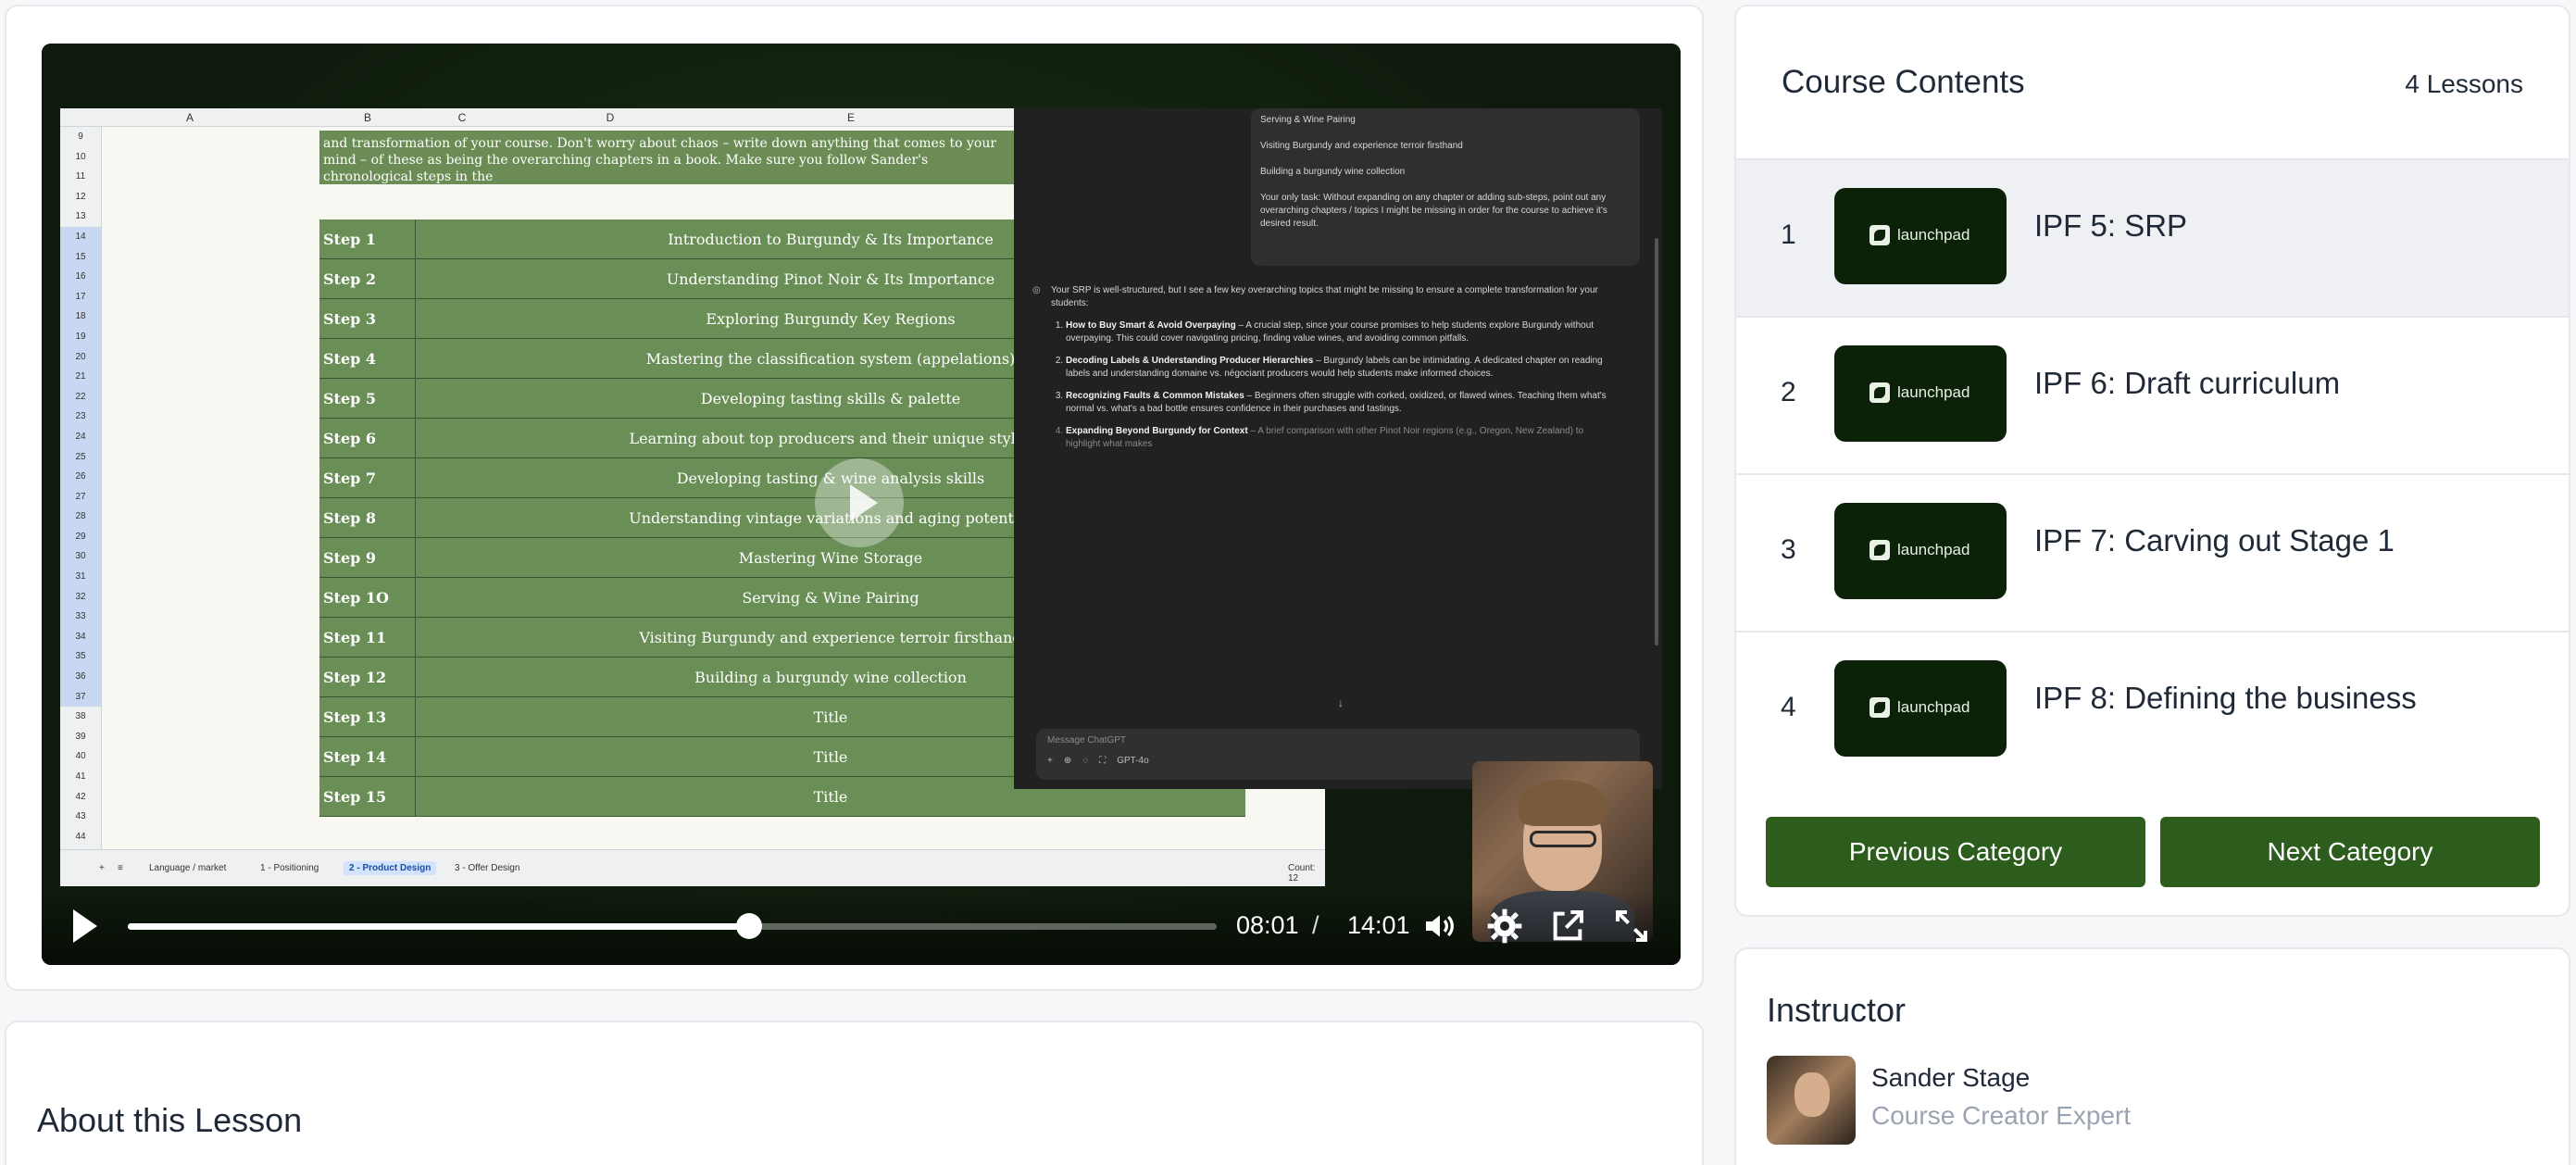 The height and width of the screenshot is (1165, 2576). Describe the element at coordinates (1067, 761) in the screenshot. I see `globe-icon: ⊕` at that location.